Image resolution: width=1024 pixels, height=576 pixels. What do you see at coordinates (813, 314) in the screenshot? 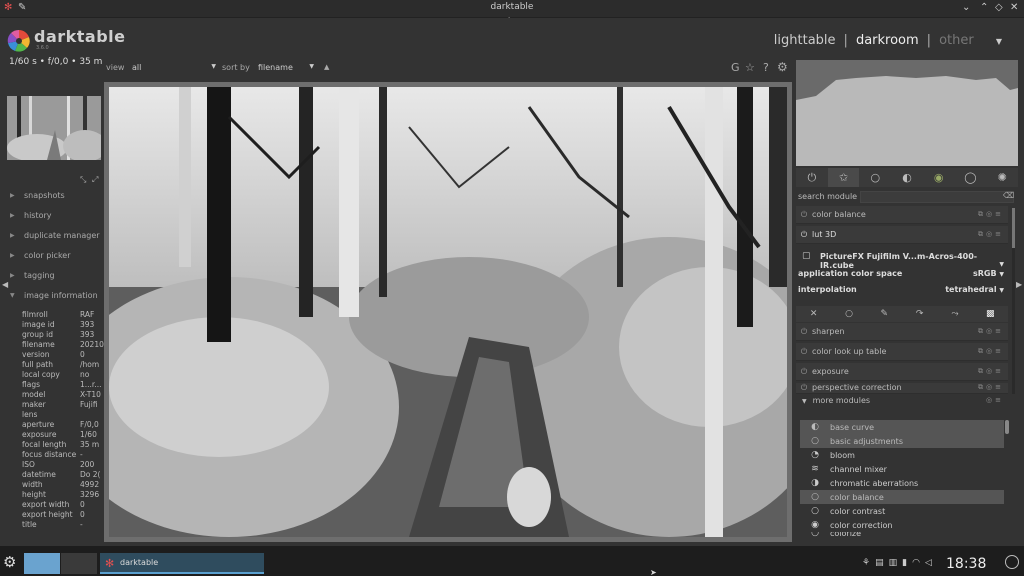
I see `blend-off-icon: ✕` at bounding box center [813, 314].